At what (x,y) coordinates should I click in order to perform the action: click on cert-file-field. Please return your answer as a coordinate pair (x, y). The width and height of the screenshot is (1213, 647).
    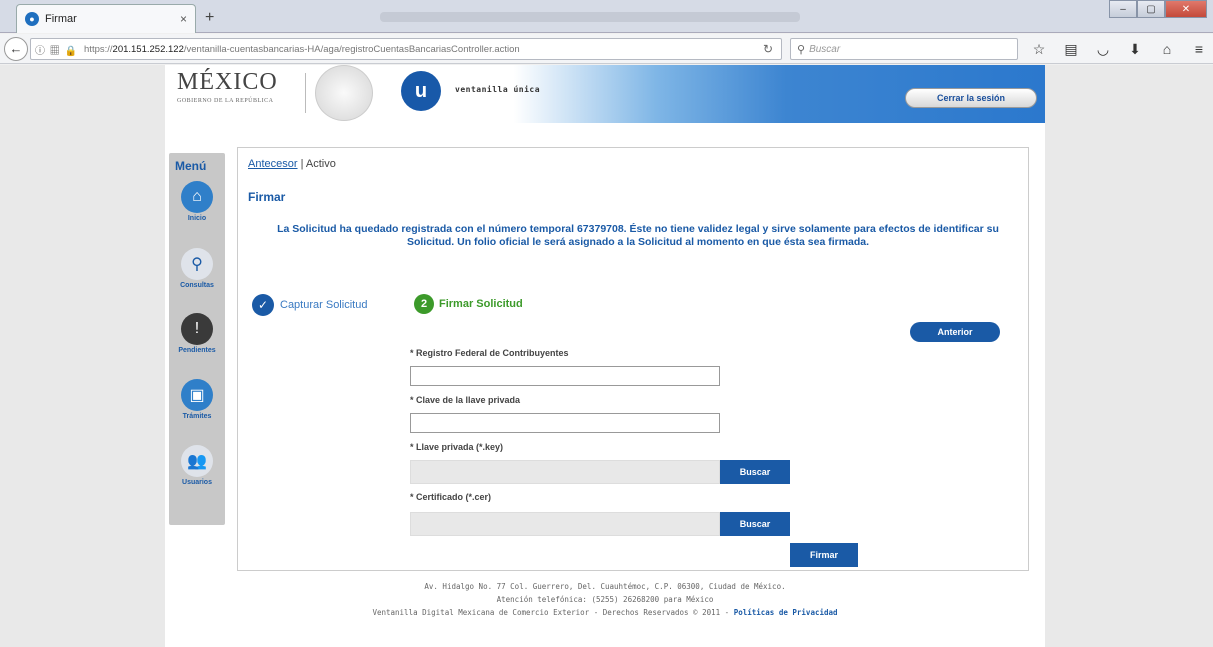
    Looking at the image, I should click on (565, 524).